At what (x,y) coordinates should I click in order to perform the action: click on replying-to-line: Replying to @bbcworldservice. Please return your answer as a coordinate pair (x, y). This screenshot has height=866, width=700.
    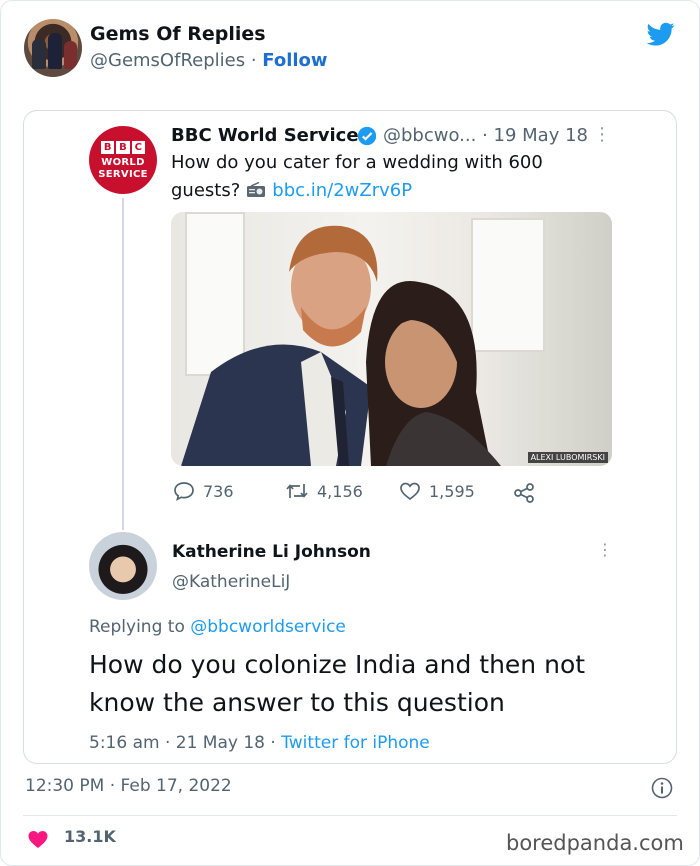
    Looking at the image, I should click on (217, 627).